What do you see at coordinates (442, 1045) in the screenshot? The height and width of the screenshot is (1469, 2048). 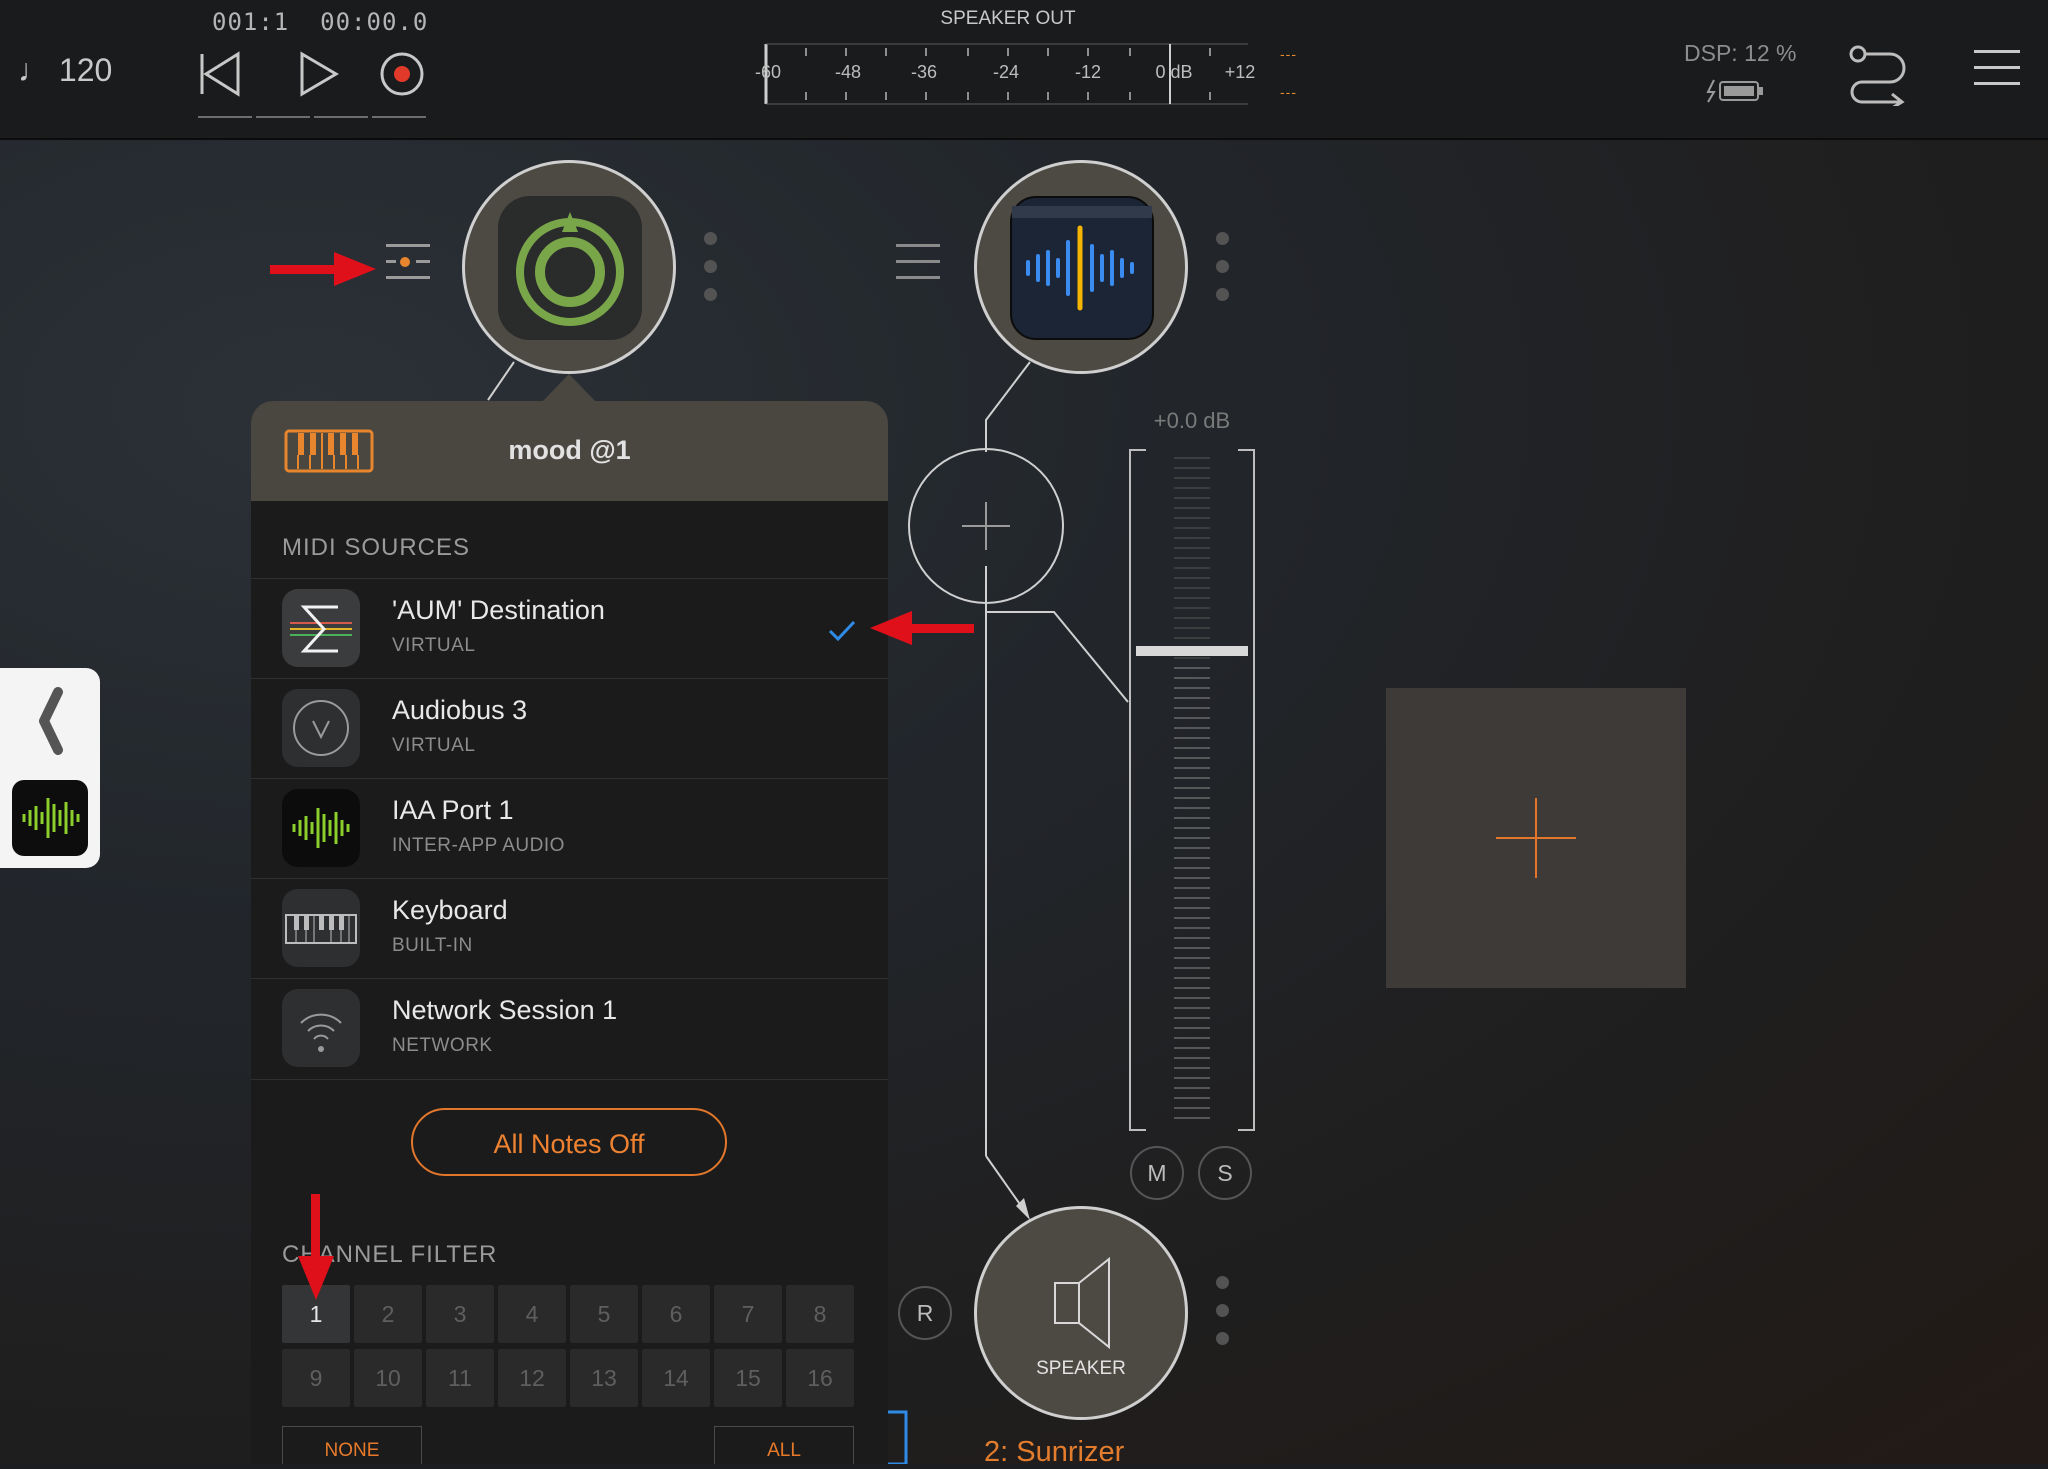 I see `source-type: NETWORK` at bounding box center [442, 1045].